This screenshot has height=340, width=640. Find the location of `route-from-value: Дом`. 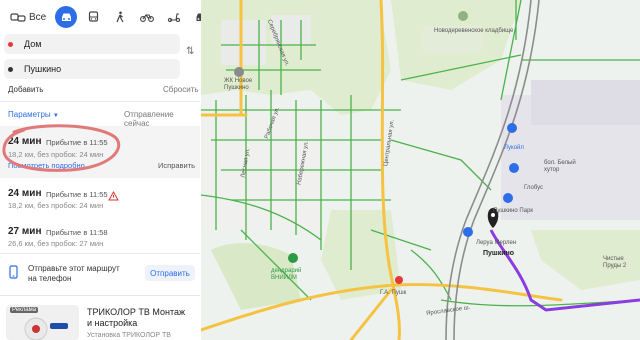

route-from-value: Дом is located at coordinates (33, 44).